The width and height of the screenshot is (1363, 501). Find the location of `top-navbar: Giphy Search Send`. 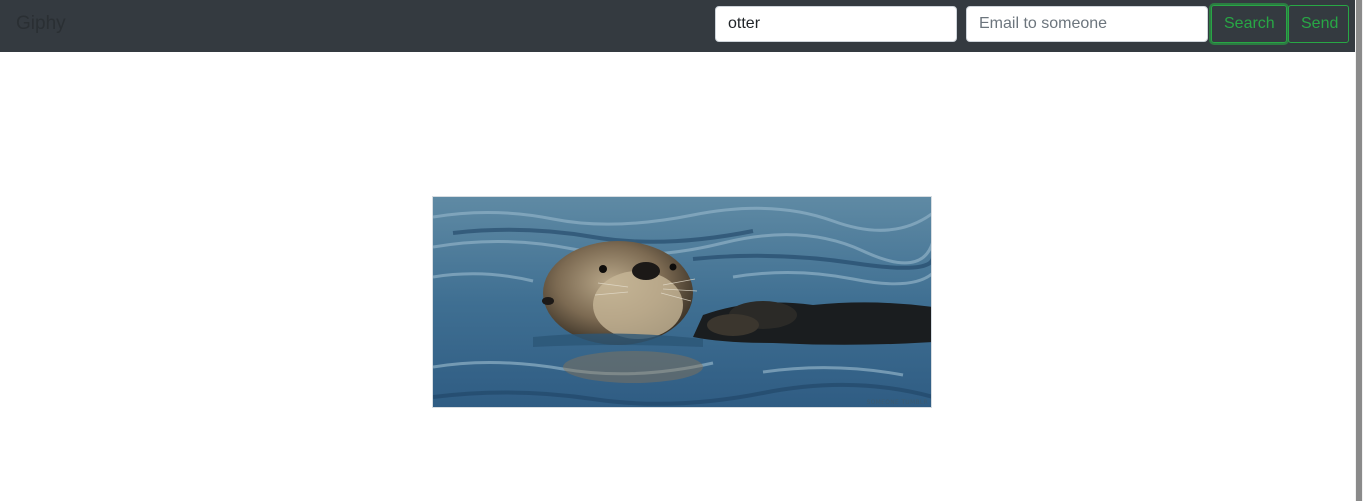

top-navbar: Giphy Search Send is located at coordinates (677, 26).